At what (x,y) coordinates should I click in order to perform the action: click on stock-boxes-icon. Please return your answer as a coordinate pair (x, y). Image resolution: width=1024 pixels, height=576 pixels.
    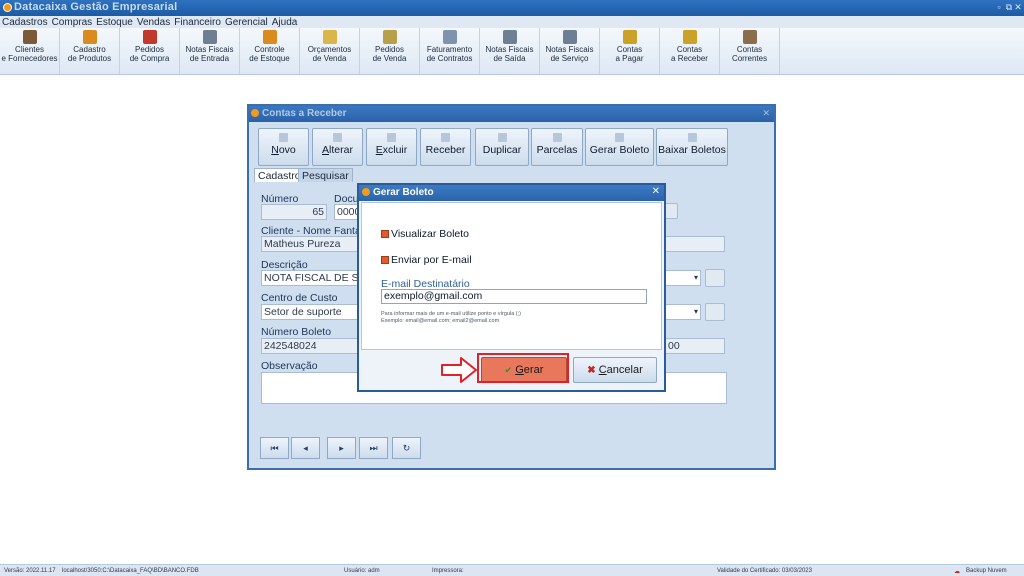
    Looking at the image, I should click on (269, 37).